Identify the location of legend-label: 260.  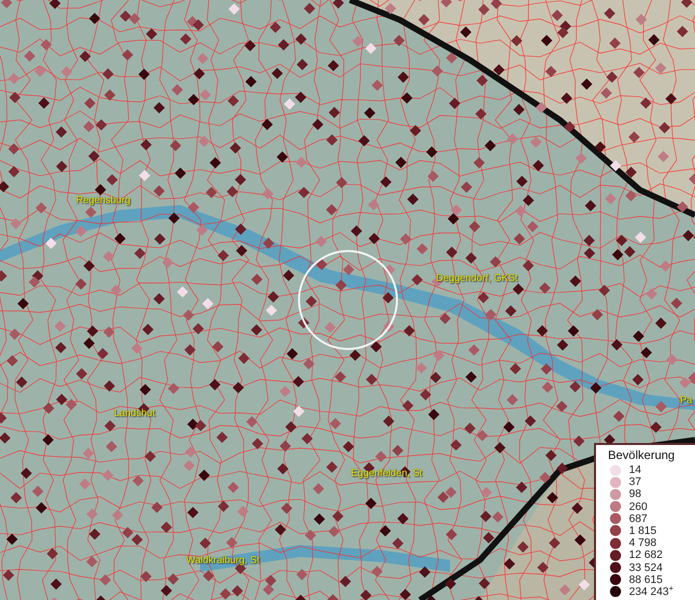
(638, 506).